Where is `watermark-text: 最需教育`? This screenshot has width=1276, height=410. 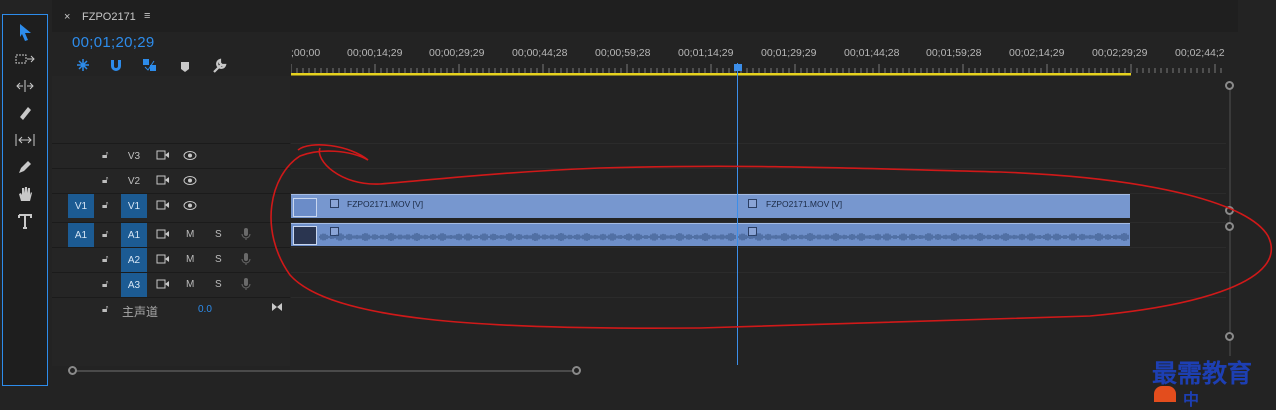
watermark-text: 最需教育 is located at coordinates (1202, 373).